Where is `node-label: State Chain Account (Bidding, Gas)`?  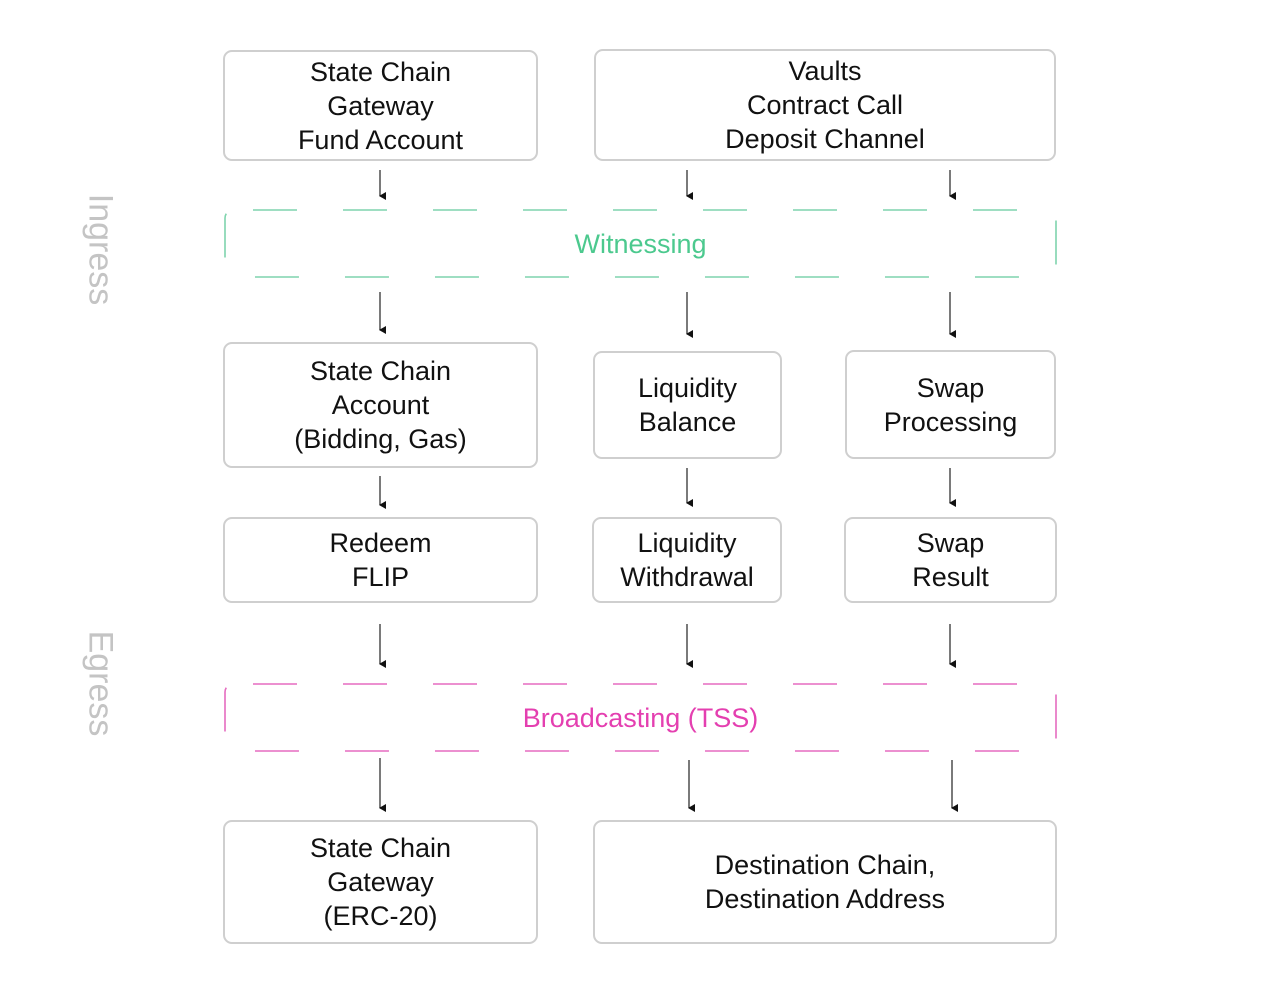
node-label: State Chain Account (Bidding, Gas) is located at coordinates (380, 405).